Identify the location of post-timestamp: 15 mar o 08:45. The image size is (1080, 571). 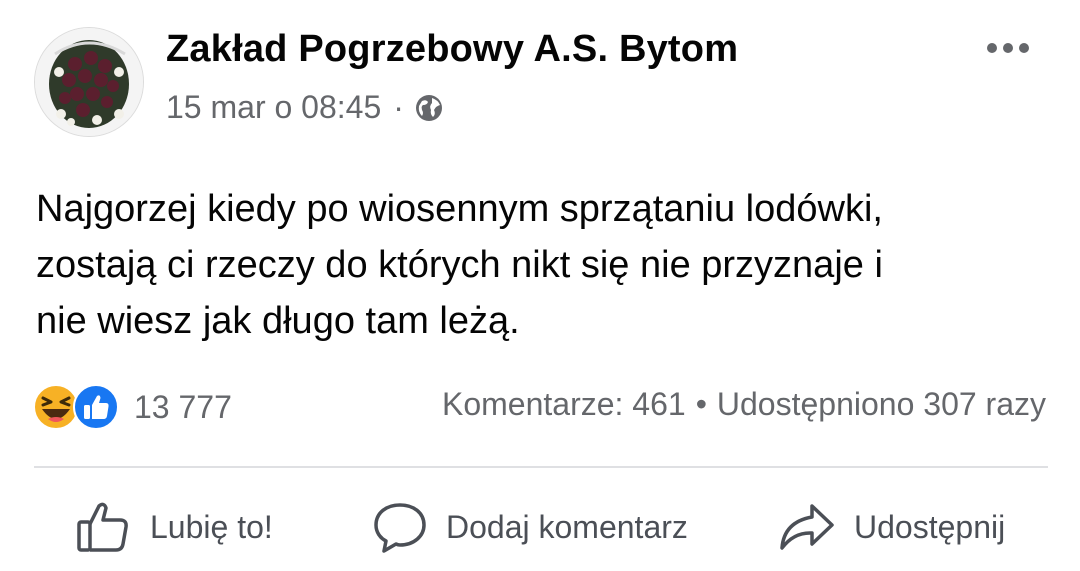
(273, 107).